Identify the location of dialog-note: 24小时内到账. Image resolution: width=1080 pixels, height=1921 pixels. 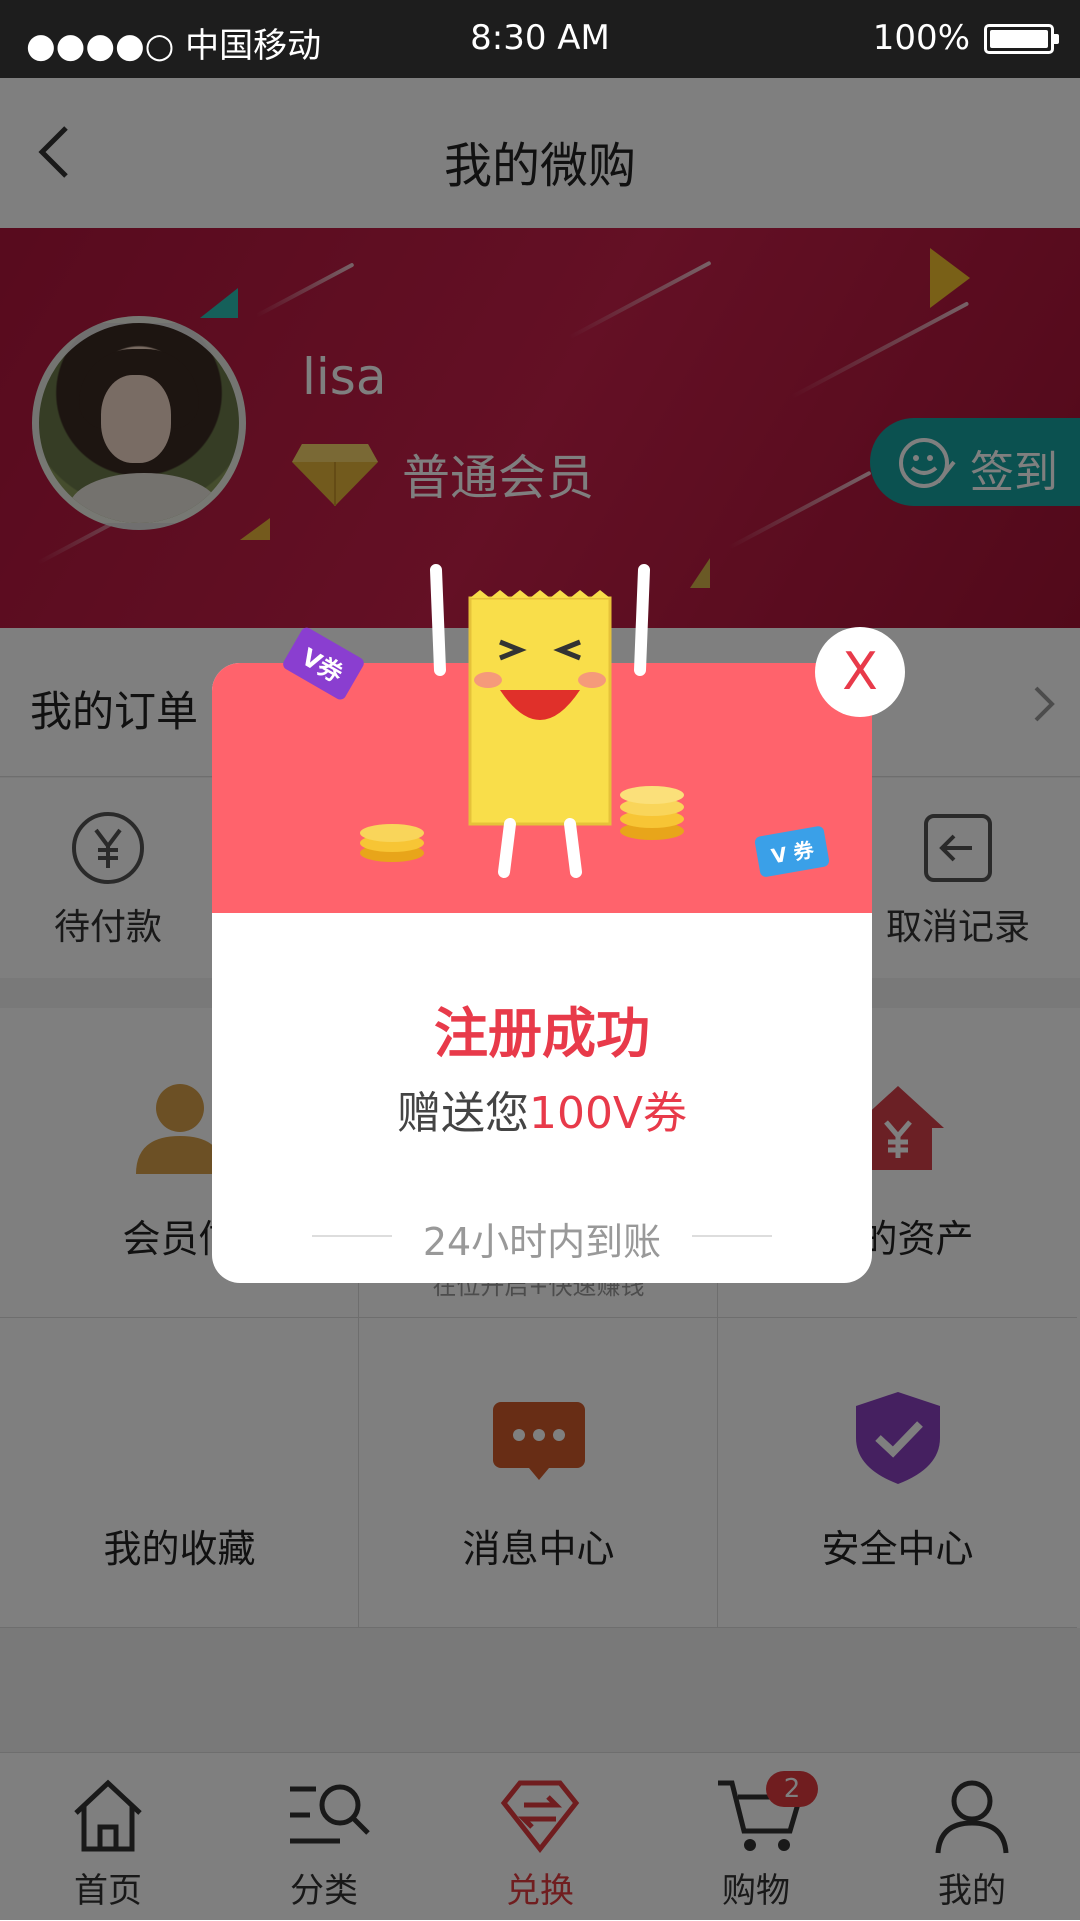
(542, 1242).